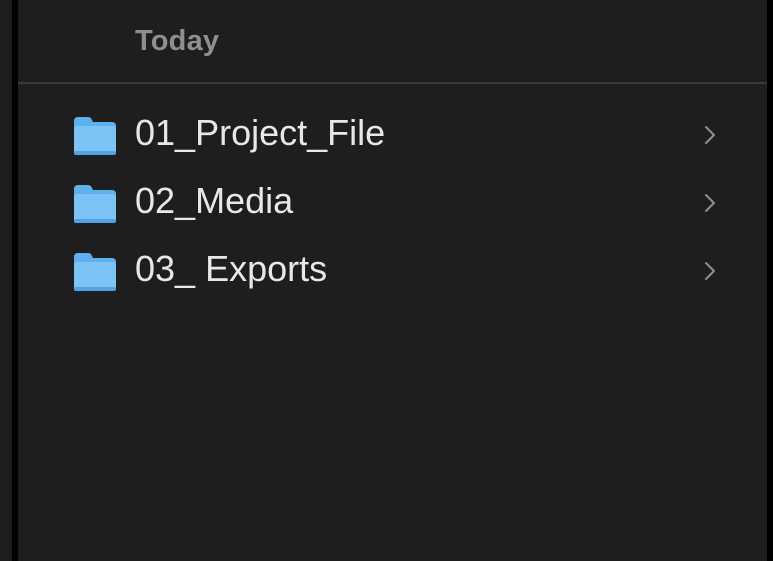  What do you see at coordinates (392, 270) in the screenshot?
I see `folder-row-exports: 03_ Exports` at bounding box center [392, 270].